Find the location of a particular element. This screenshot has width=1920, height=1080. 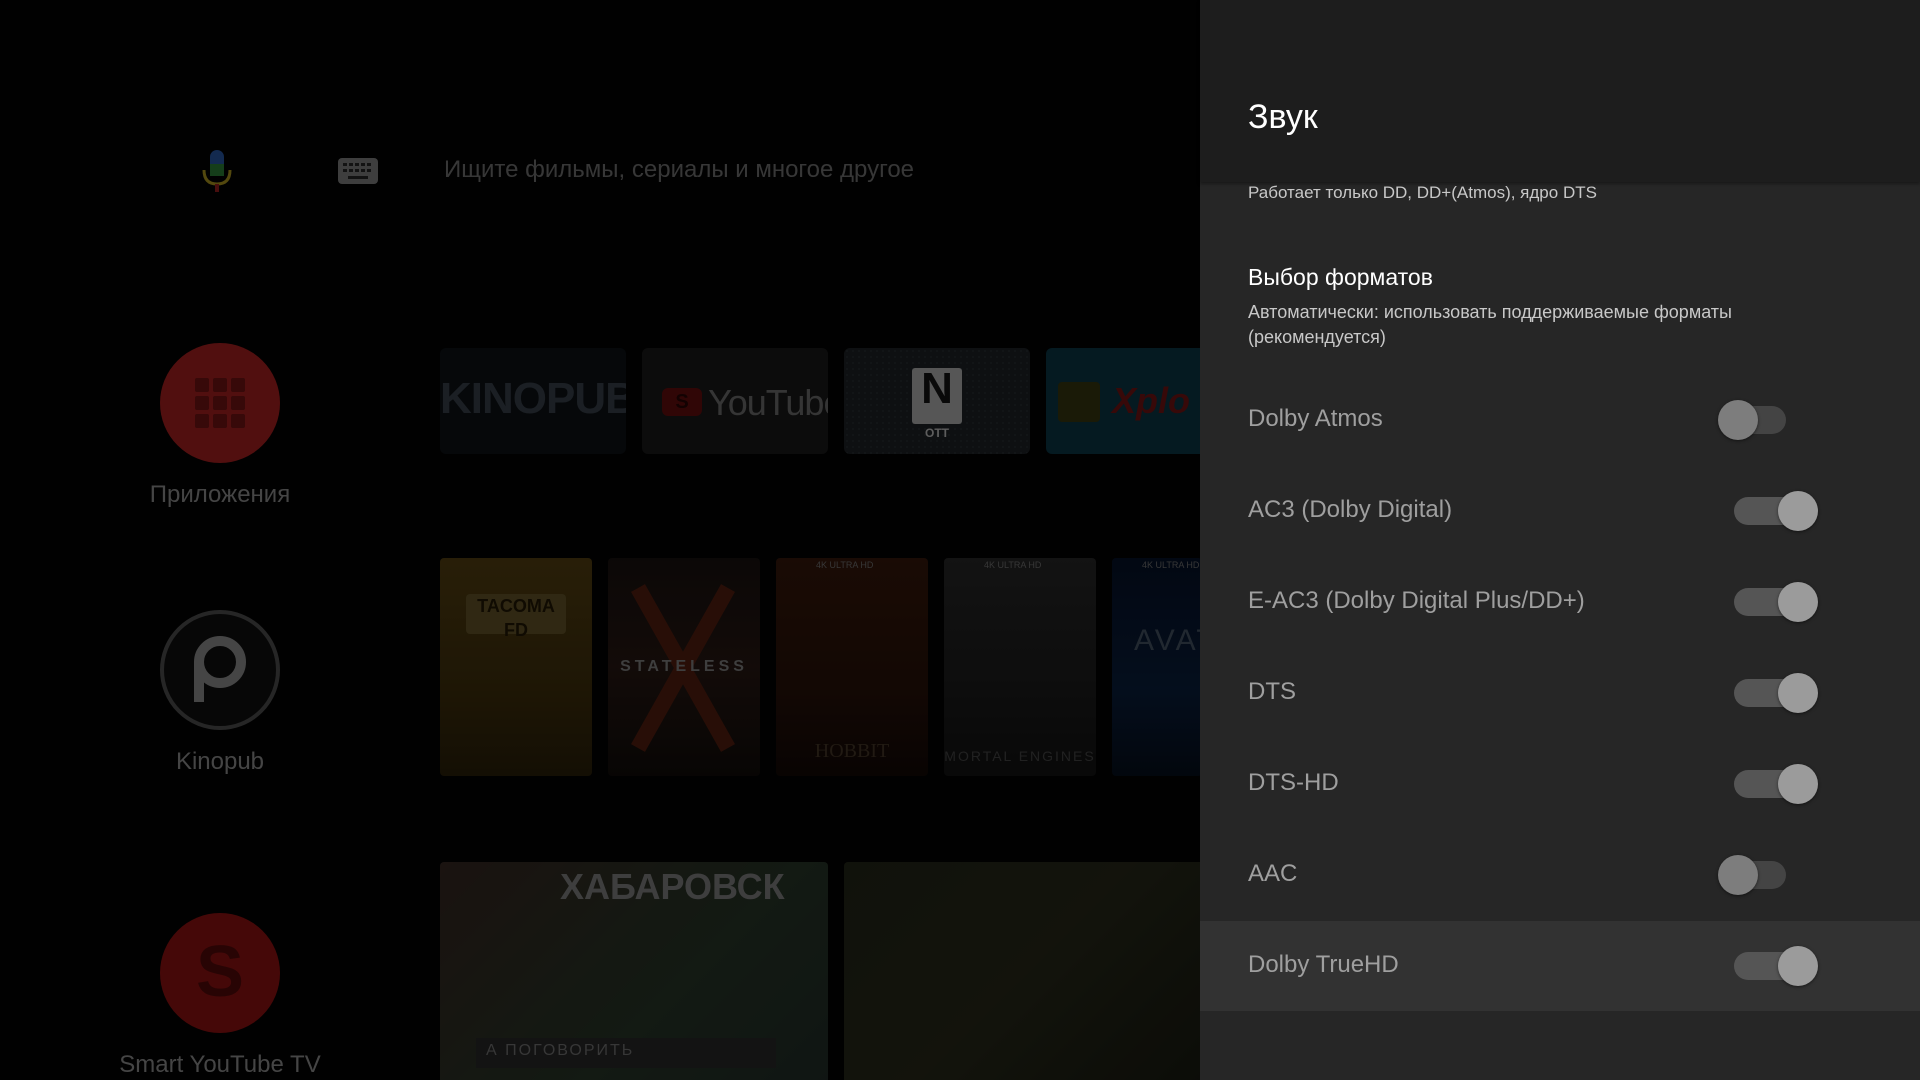

youtube-app-tile: S YouTube is located at coordinates (735, 401).